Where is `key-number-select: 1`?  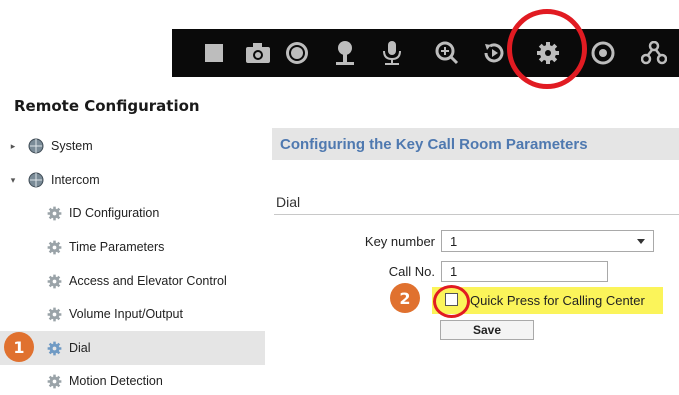 key-number-select: 1 is located at coordinates (547, 241).